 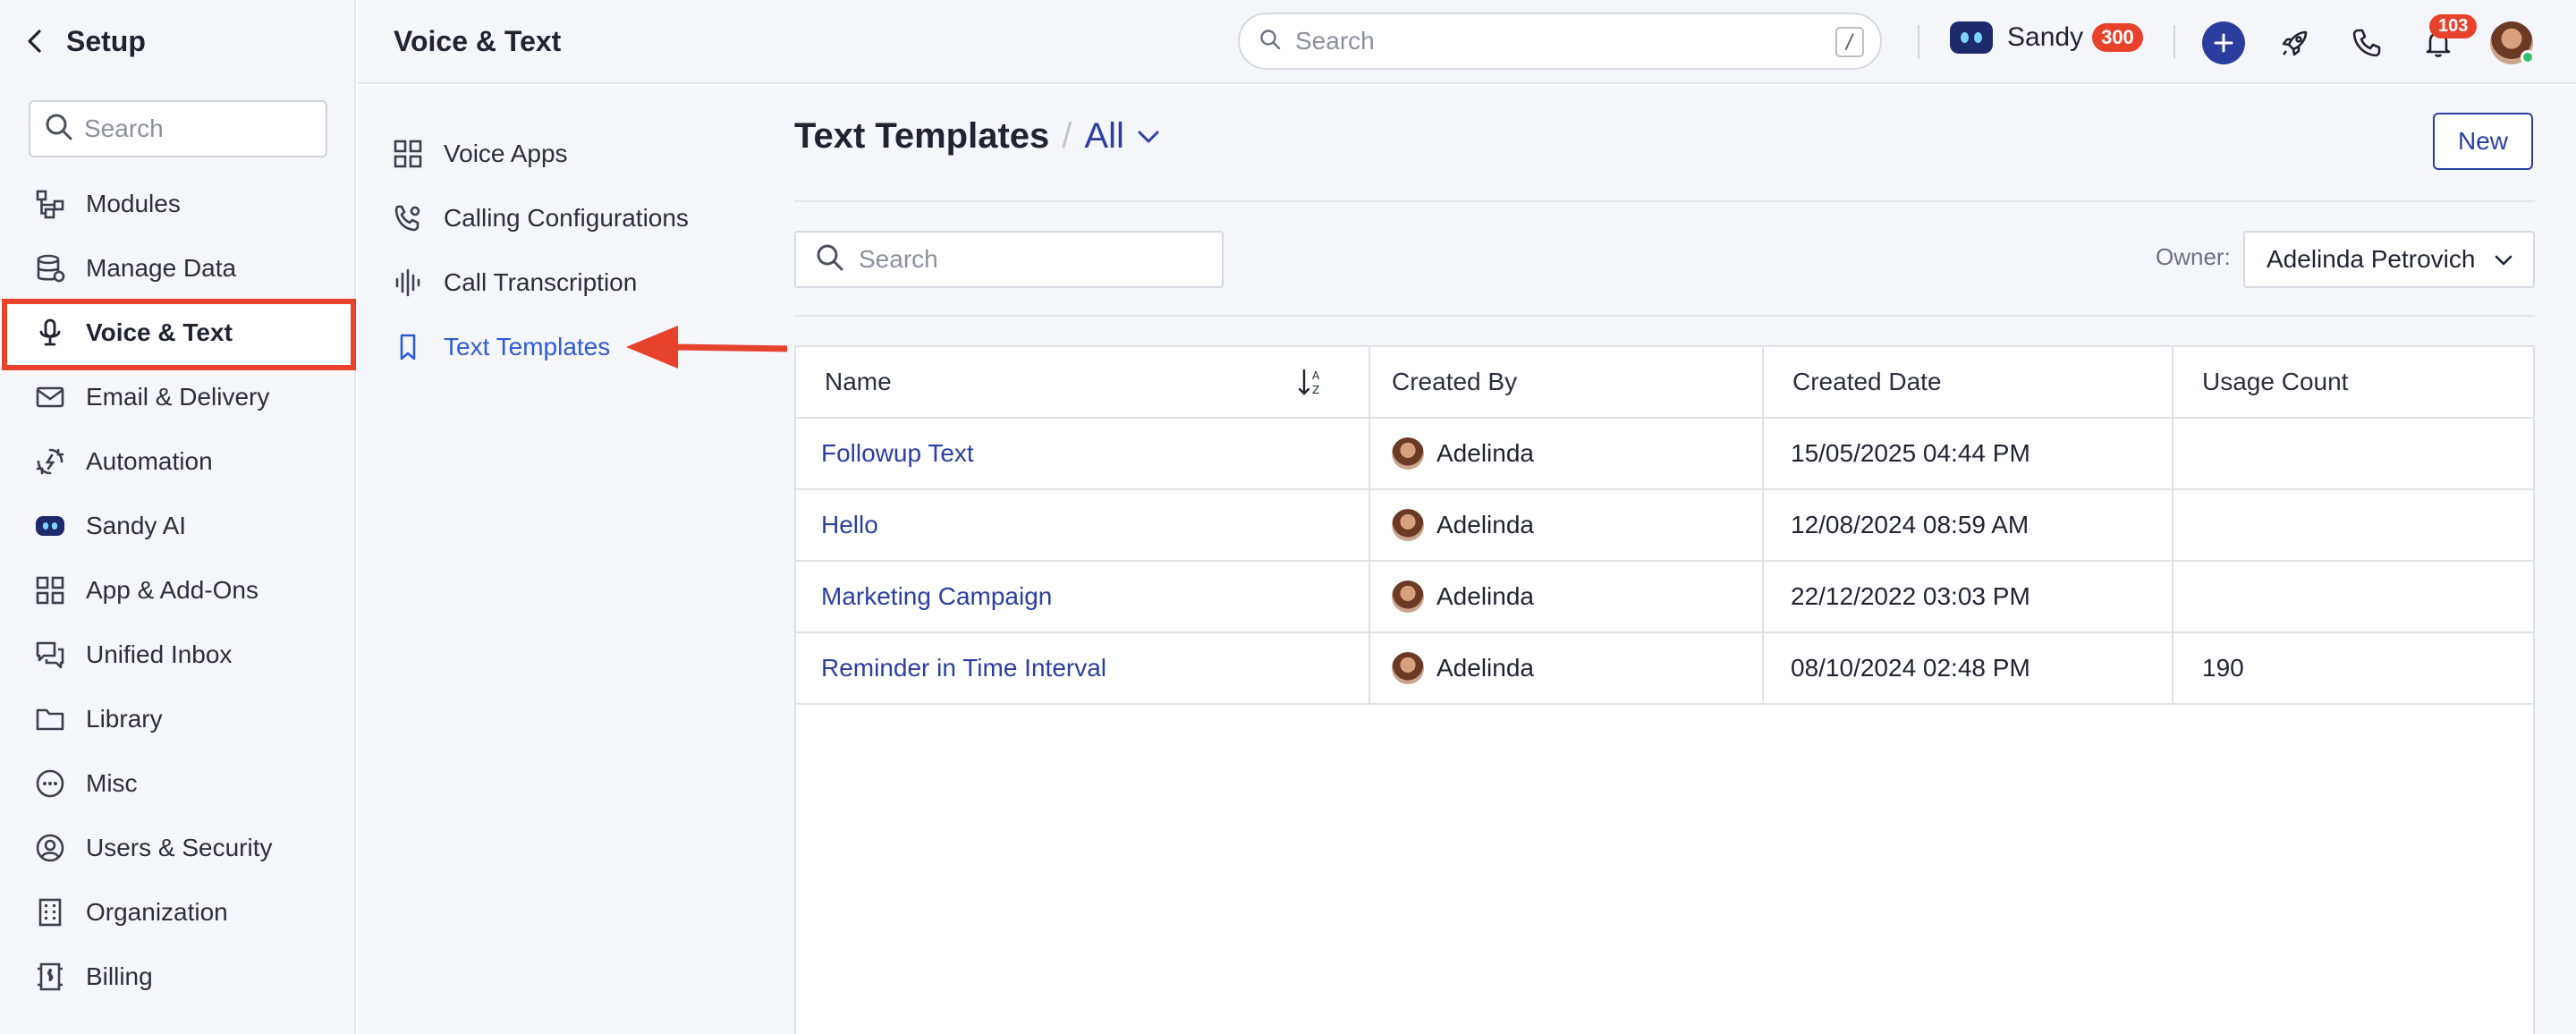 I want to click on sidebar-item-label: Email & Delivery, so click(x=178, y=397).